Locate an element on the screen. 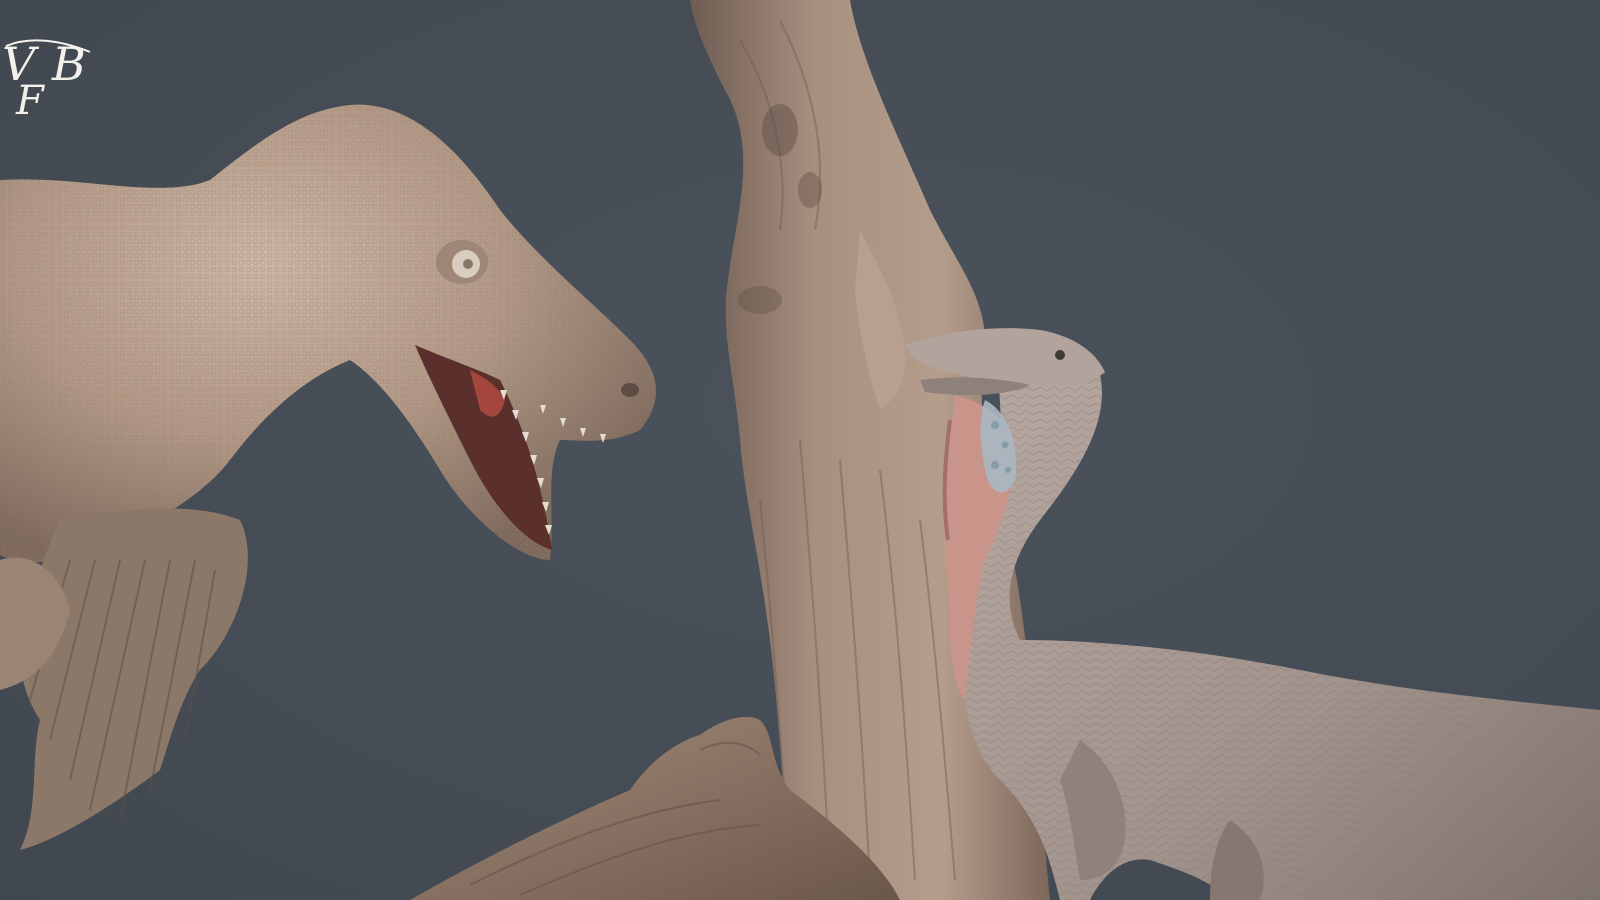  vfb-watermark-logo: V F B is located at coordinates (46, 79).